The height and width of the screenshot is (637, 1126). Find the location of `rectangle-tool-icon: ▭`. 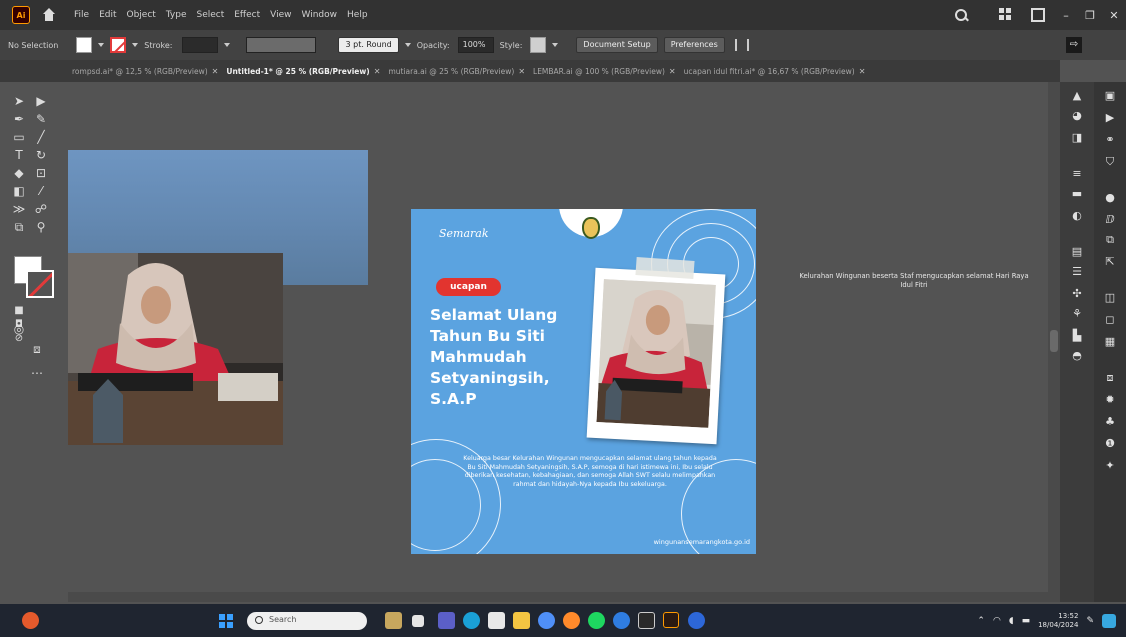

rectangle-tool-icon: ▭ is located at coordinates (19, 137).